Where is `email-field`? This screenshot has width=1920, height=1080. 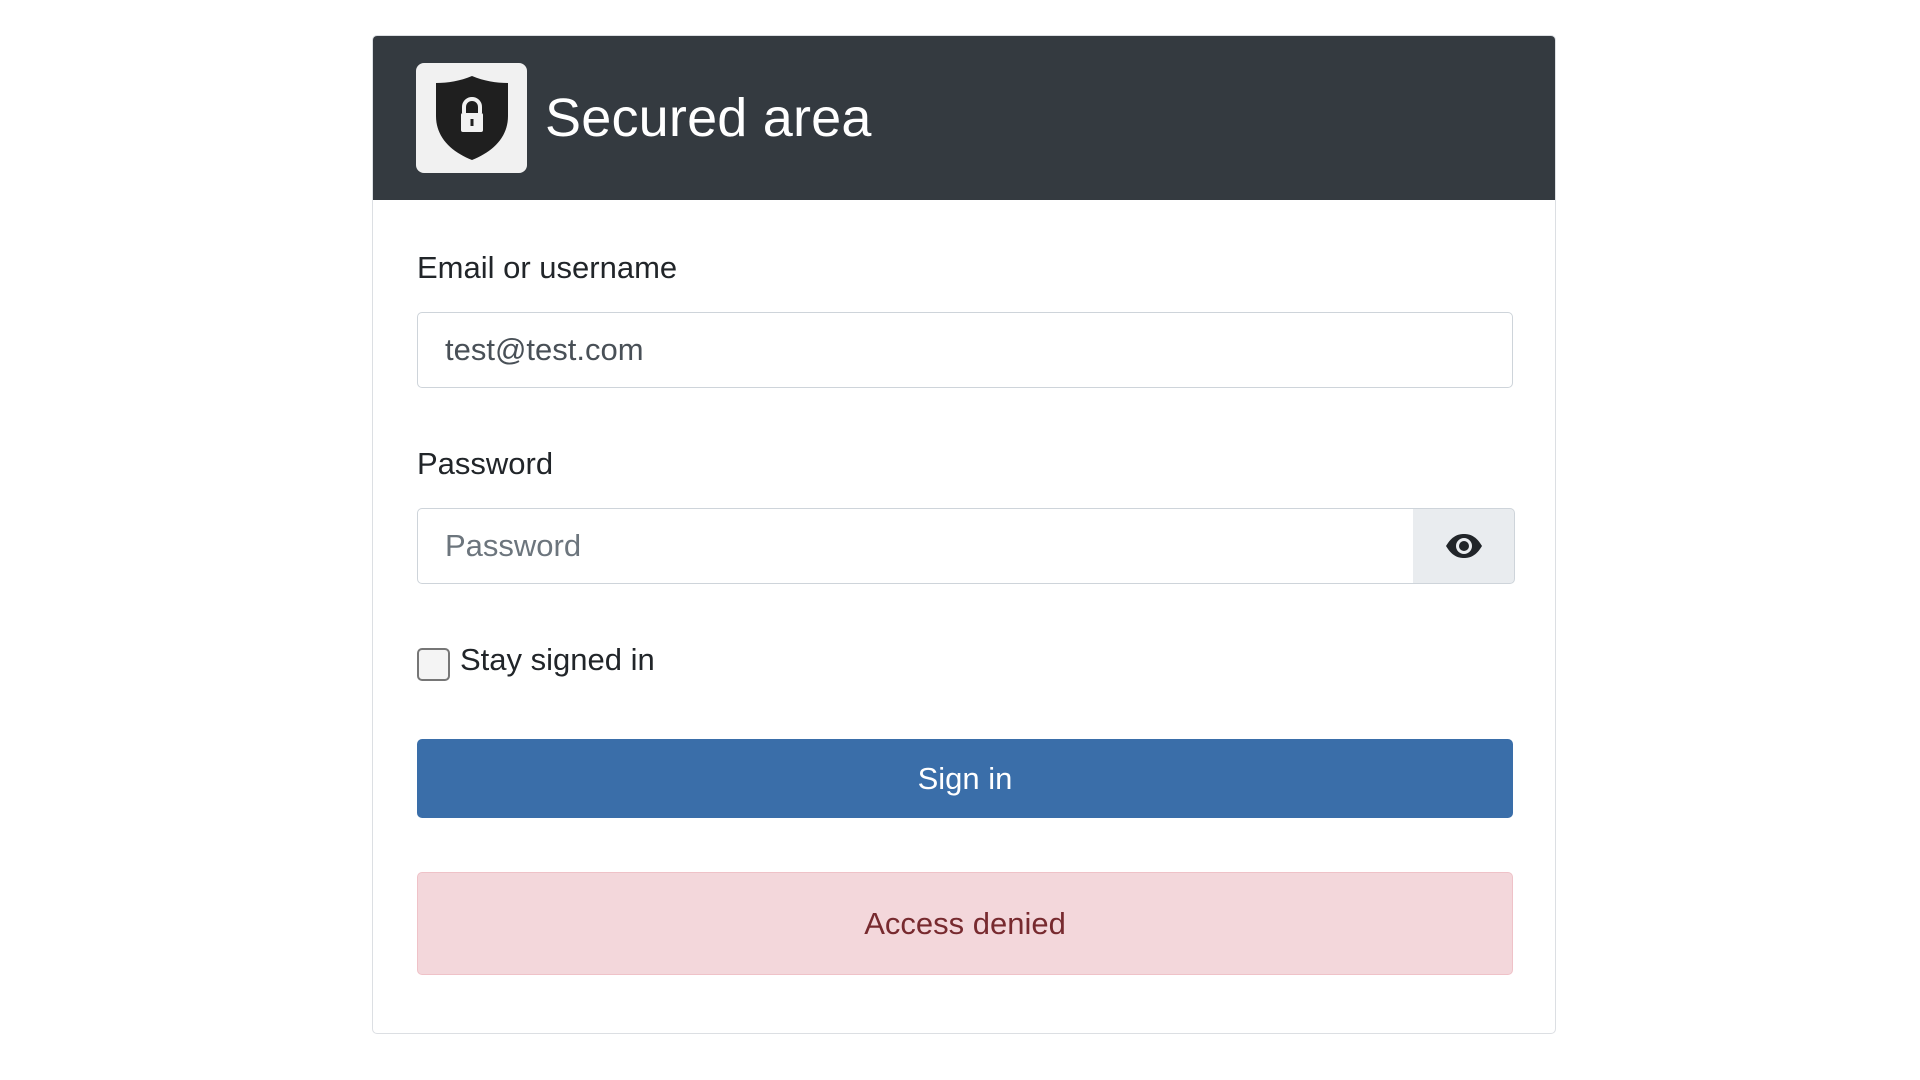
email-field is located at coordinates (965, 350).